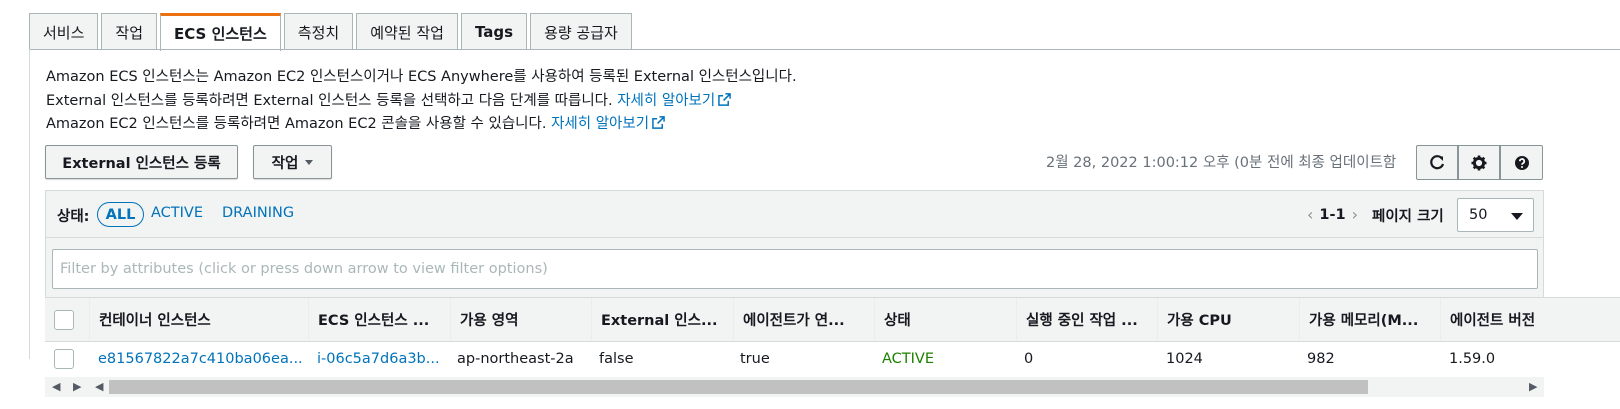  Describe the element at coordinates (600, 124) in the screenshot. I see `learn-more-link-ec2-label: 자세히 알아보기` at that location.